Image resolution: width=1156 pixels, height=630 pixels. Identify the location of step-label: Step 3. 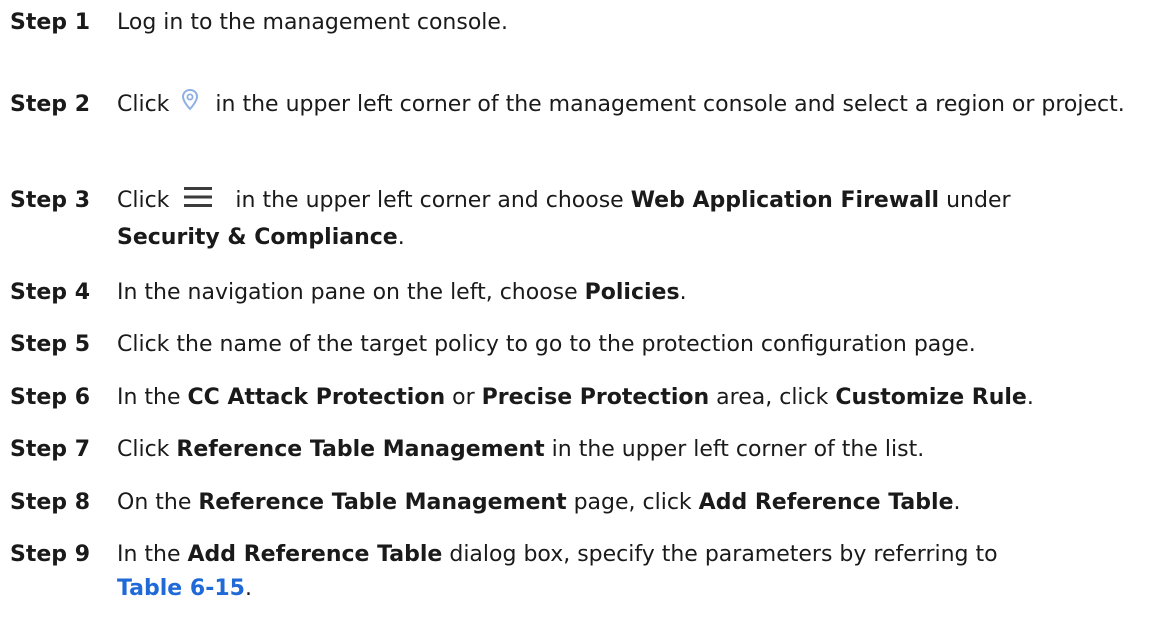
(50, 200).